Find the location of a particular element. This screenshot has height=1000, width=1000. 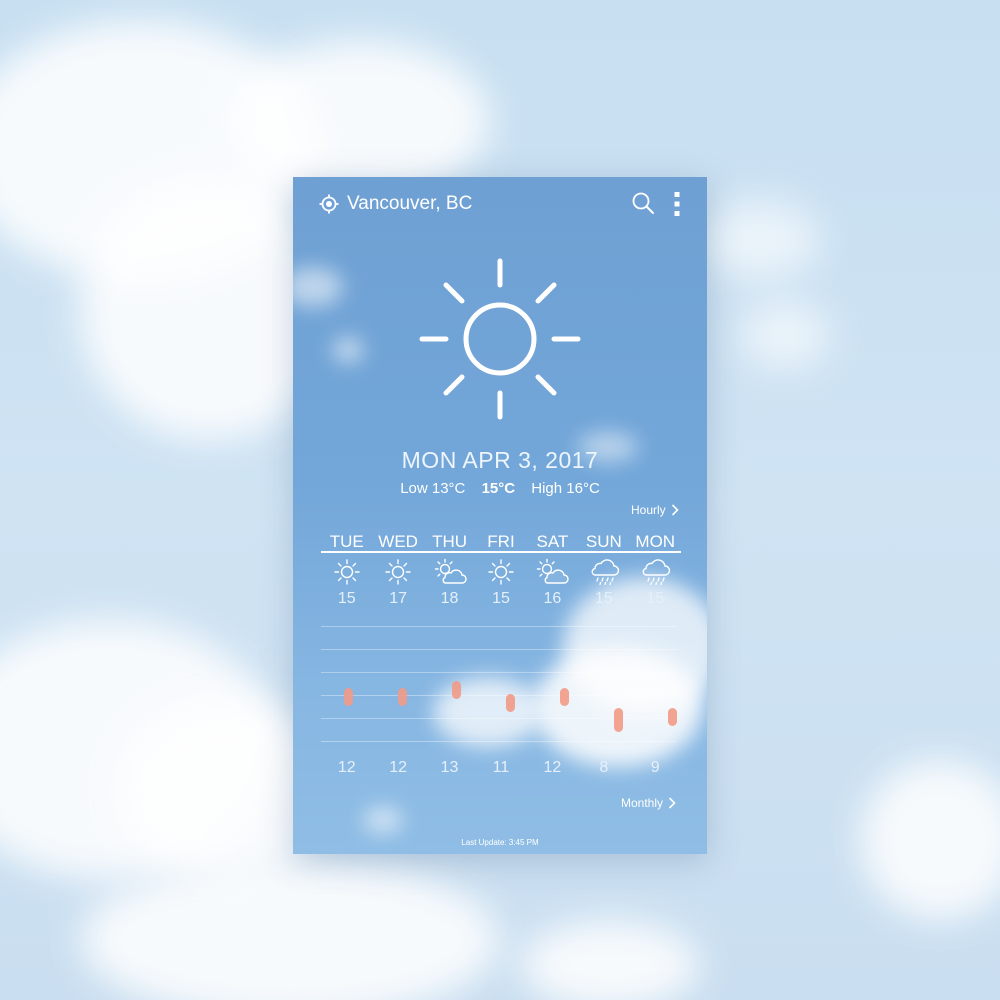

high-temp-value: 18 is located at coordinates (449, 598).